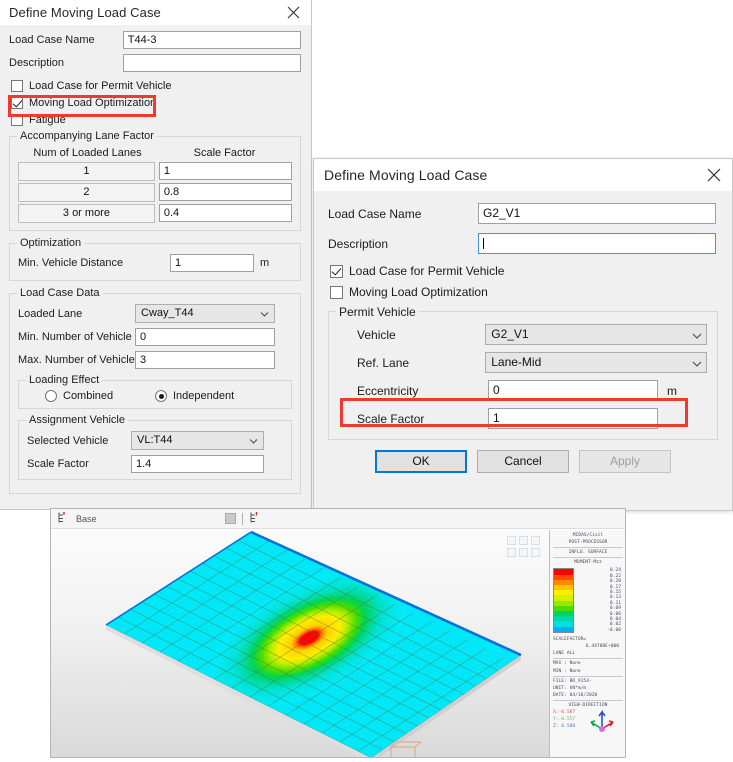 This screenshot has height=762, width=733. What do you see at coordinates (243, 518) in the screenshot?
I see `toolbar-separator` at bounding box center [243, 518].